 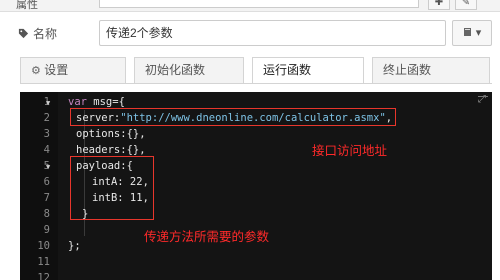 What do you see at coordinates (407, 70) in the screenshot?
I see `tab-stop-label: 终止函数` at bounding box center [407, 70].